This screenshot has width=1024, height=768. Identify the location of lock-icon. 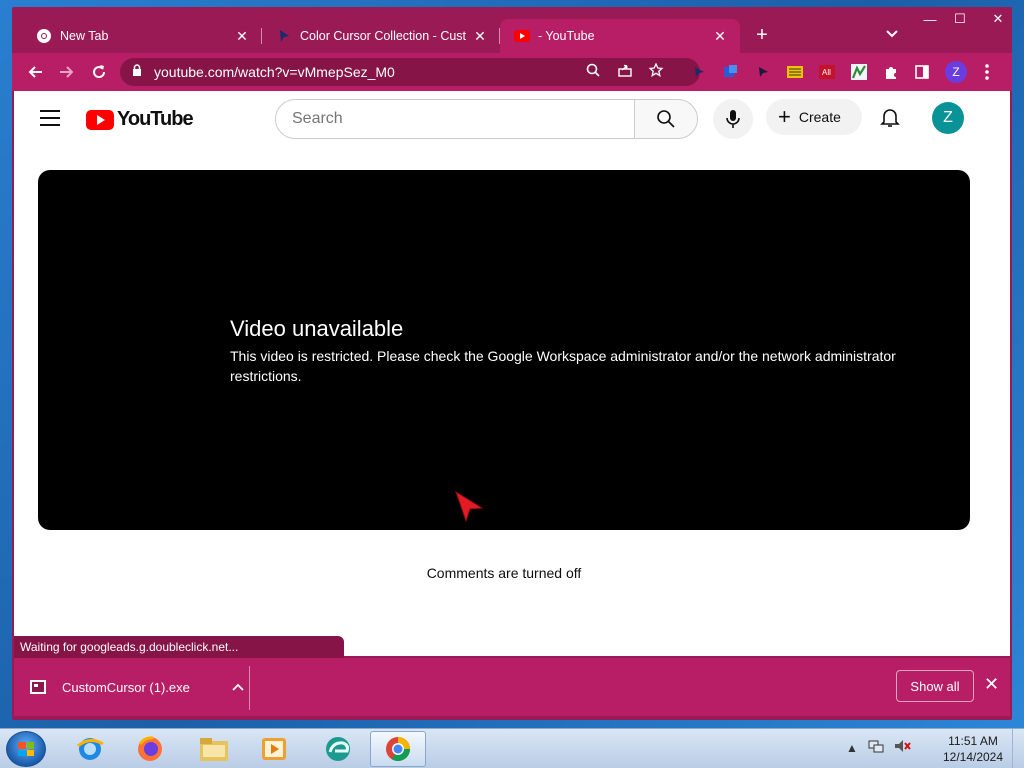
(137, 71).